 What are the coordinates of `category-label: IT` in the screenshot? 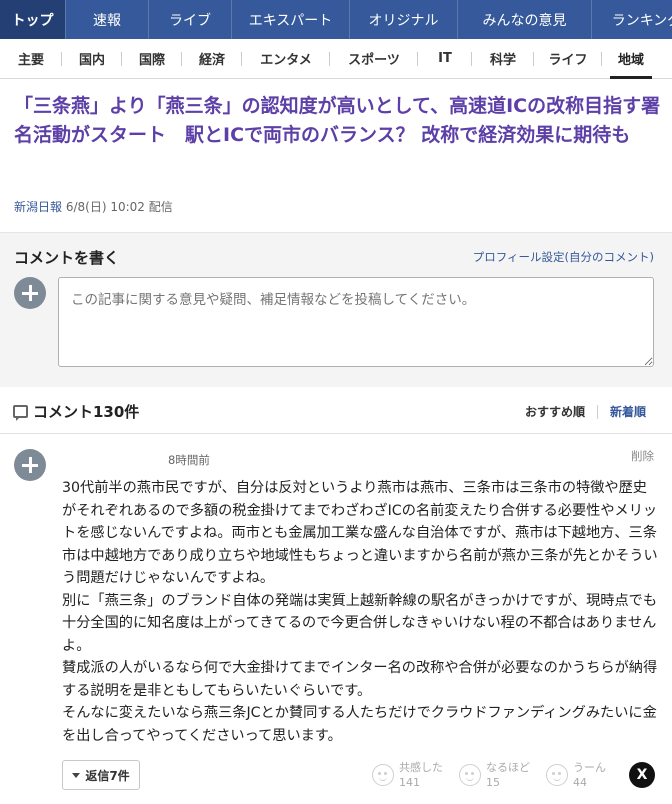 It's located at (445, 58).